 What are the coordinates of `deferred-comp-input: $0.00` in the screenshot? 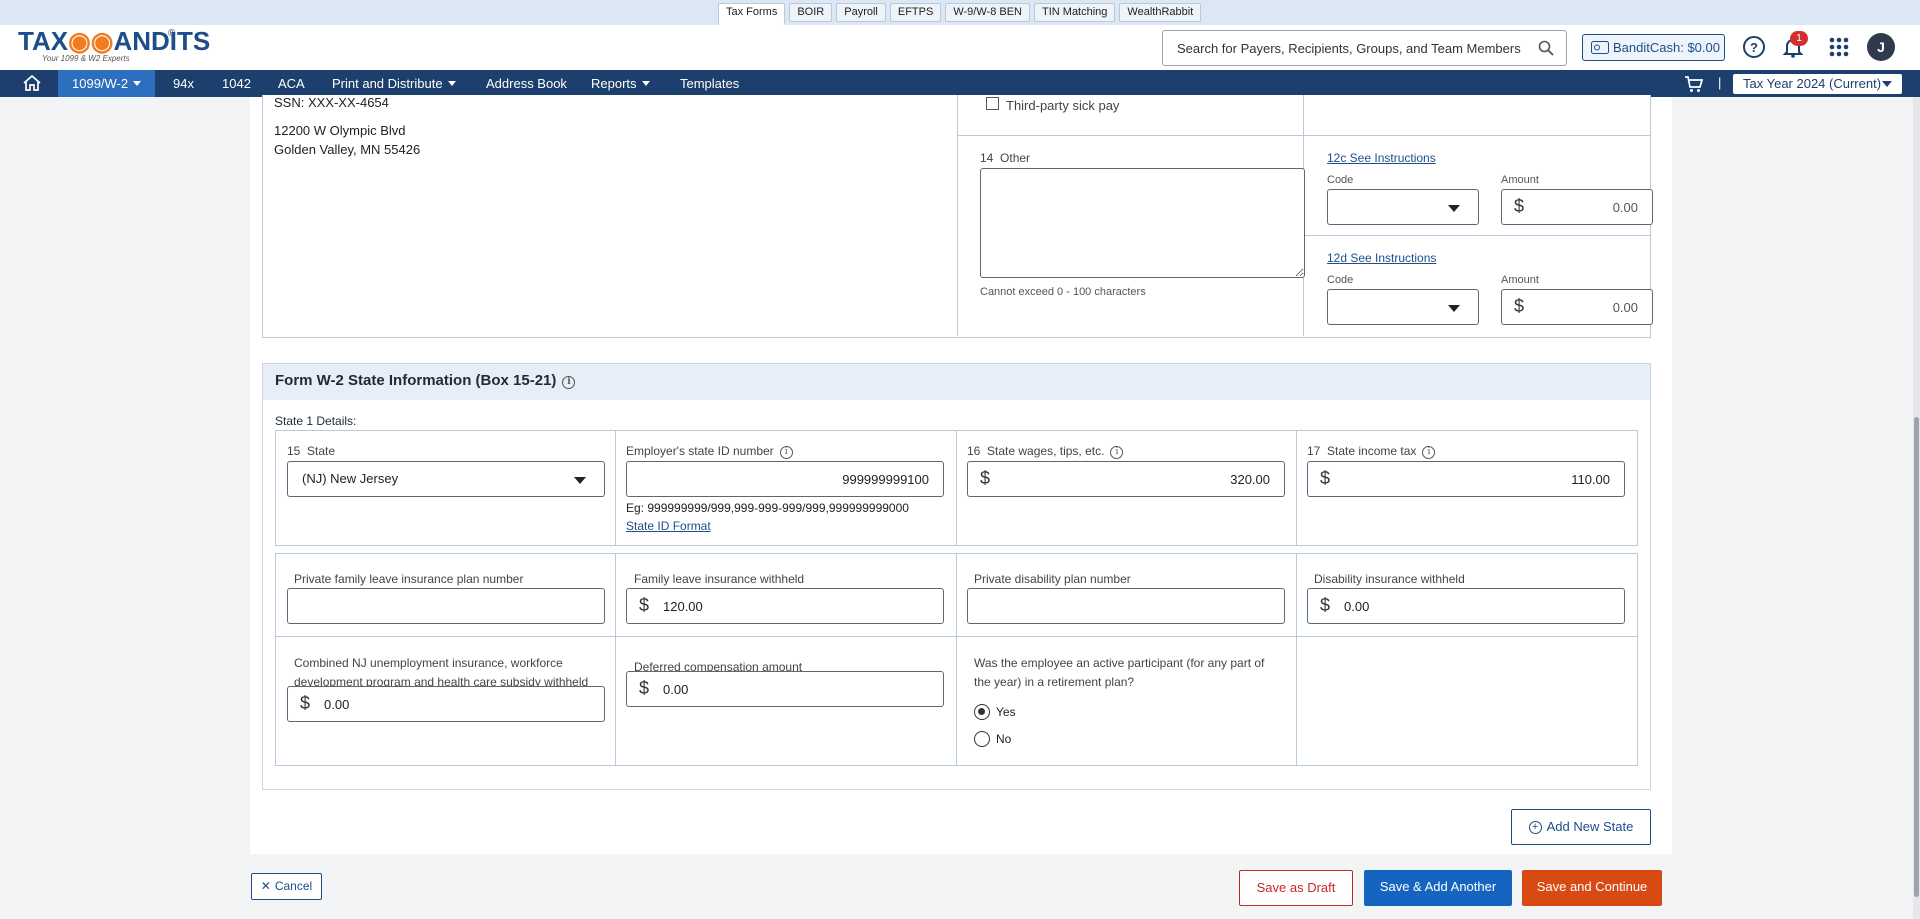 It's located at (785, 689).